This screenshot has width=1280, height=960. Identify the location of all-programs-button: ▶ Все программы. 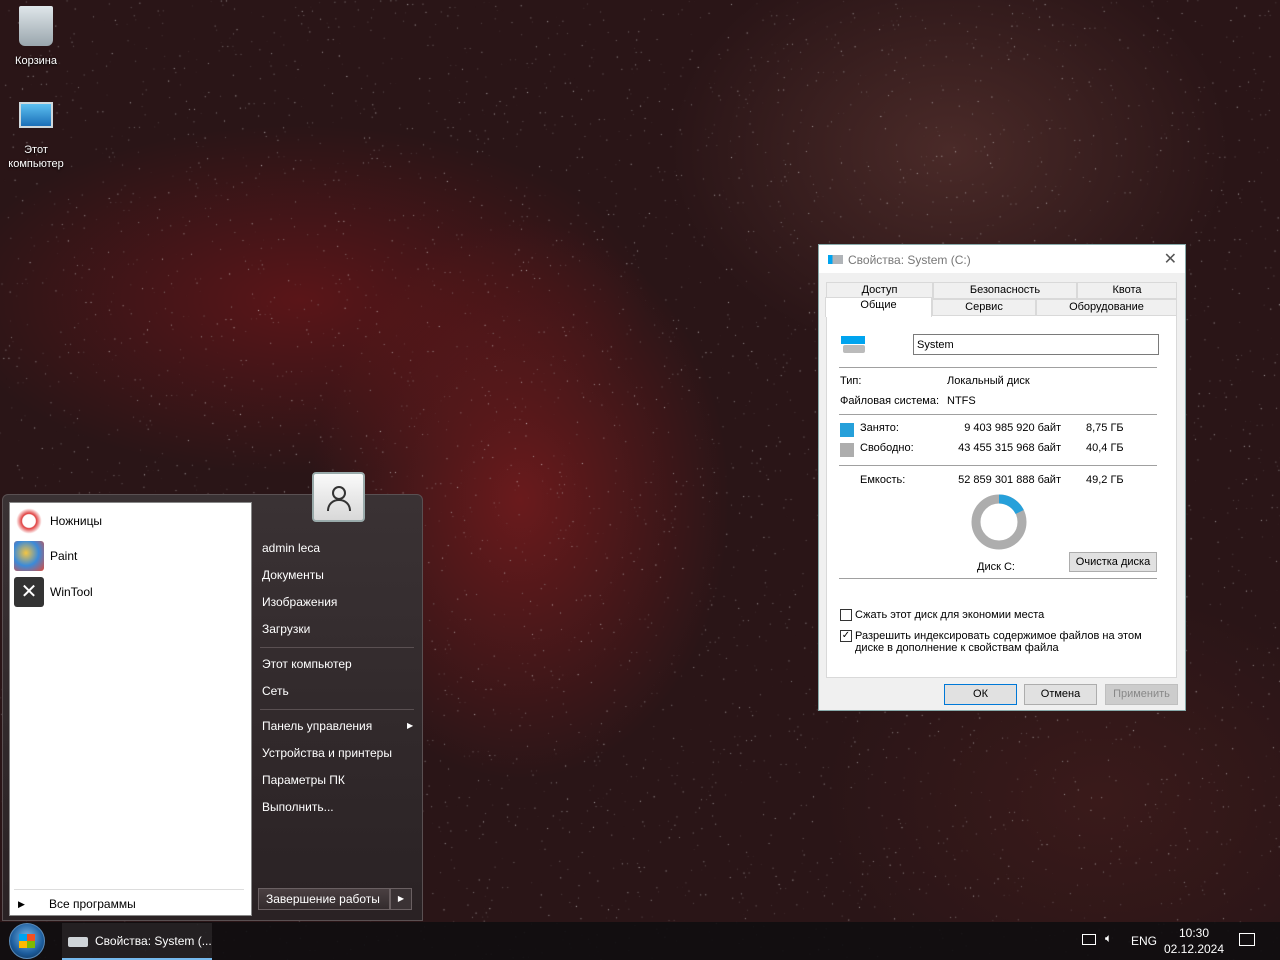
(131, 905).